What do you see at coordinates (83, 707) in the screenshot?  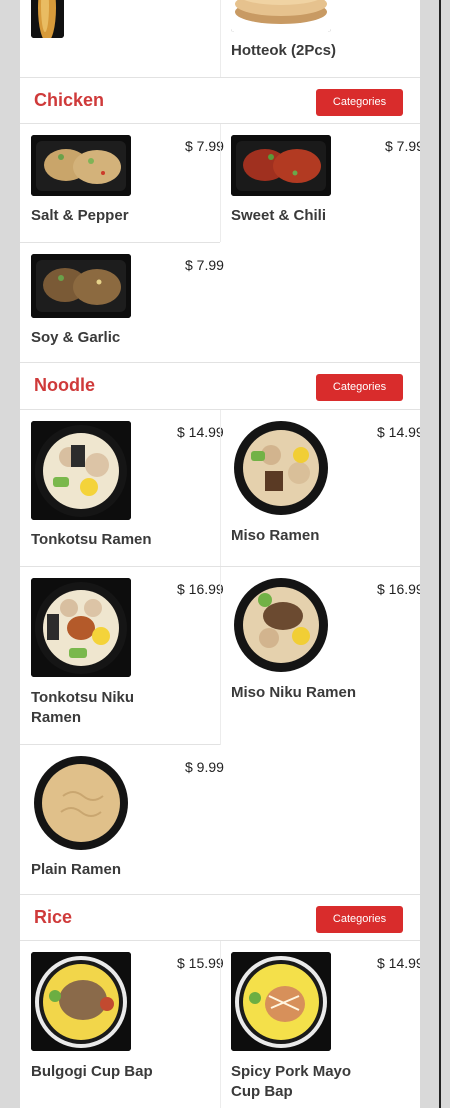 I see `item-name: Tonkotsu Niku Ramen` at bounding box center [83, 707].